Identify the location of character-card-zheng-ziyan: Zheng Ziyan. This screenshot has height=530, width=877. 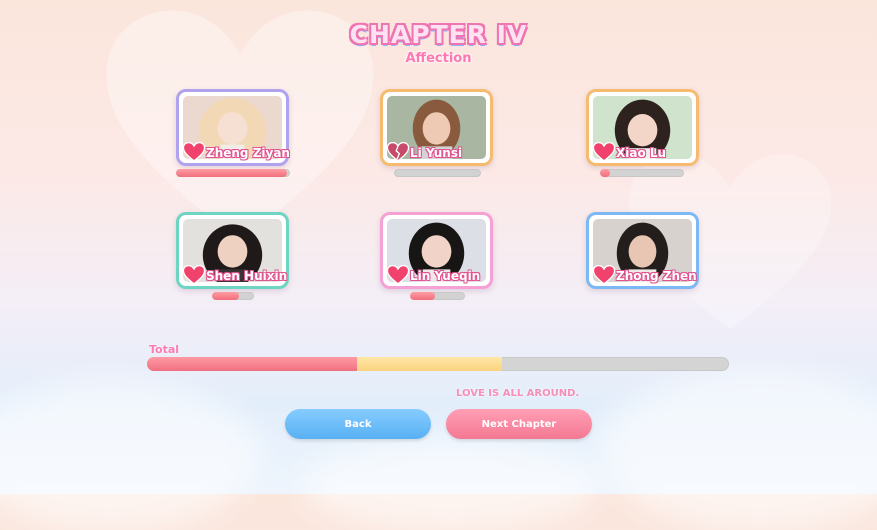
(233, 127).